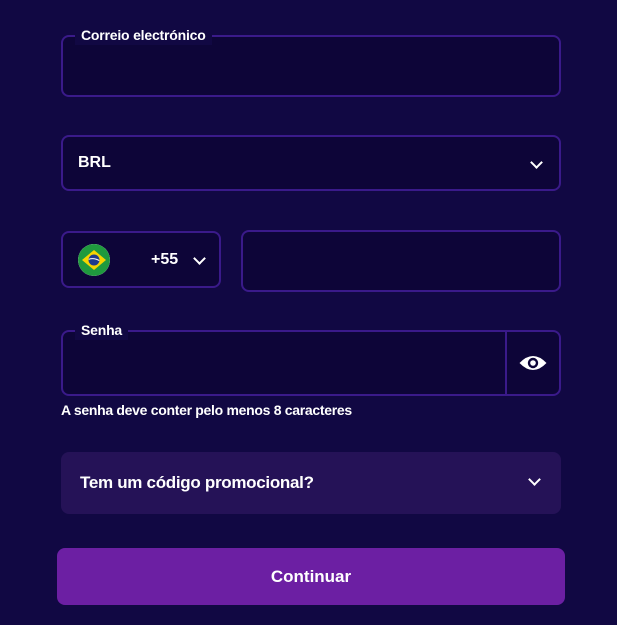 Image resolution: width=617 pixels, height=625 pixels. I want to click on currency-value: BRL, so click(94, 162).